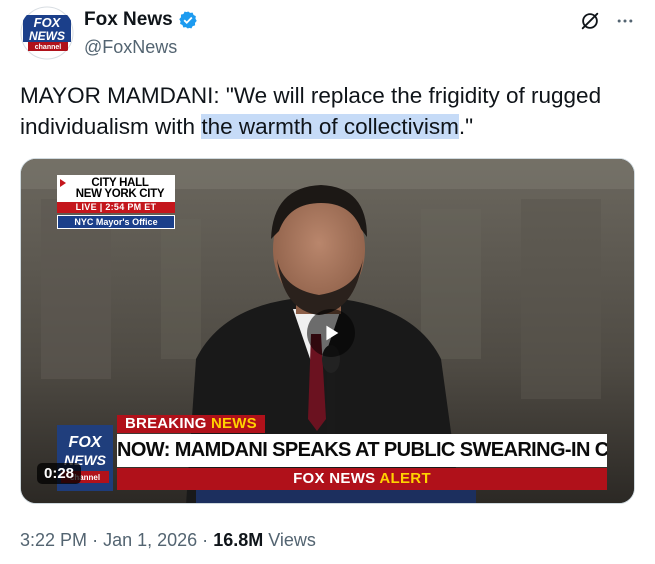 The image size is (655, 564). What do you see at coordinates (466, 126) in the screenshot?
I see `tweet-text-end: ."` at bounding box center [466, 126].